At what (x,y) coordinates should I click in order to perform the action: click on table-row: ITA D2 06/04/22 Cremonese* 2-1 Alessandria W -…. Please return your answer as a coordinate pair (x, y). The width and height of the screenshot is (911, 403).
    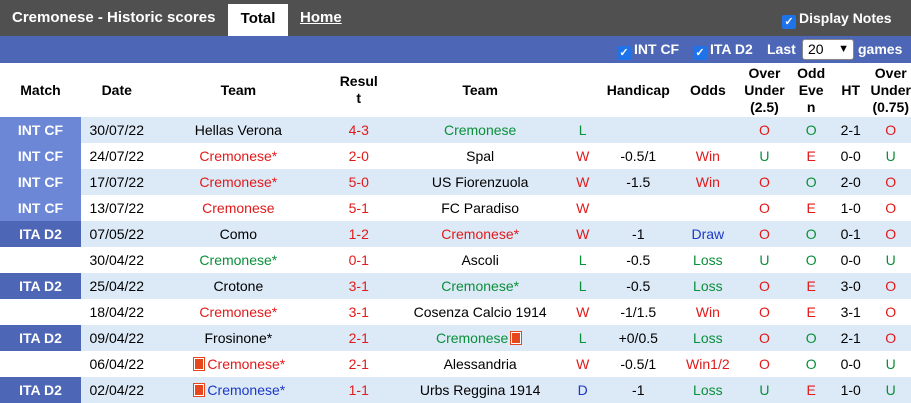
    Looking at the image, I should click on (455, 364).